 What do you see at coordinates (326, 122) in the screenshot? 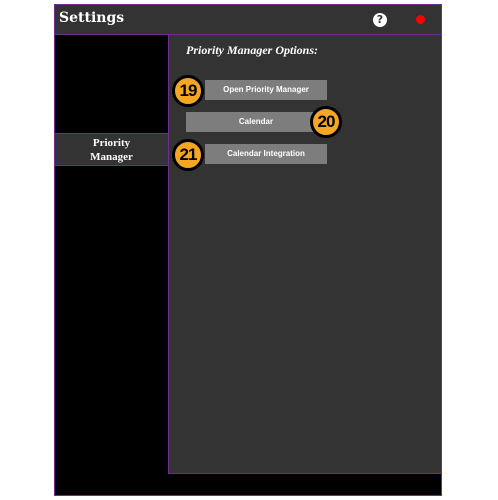
I see `annotation-badge-20: 20` at bounding box center [326, 122].